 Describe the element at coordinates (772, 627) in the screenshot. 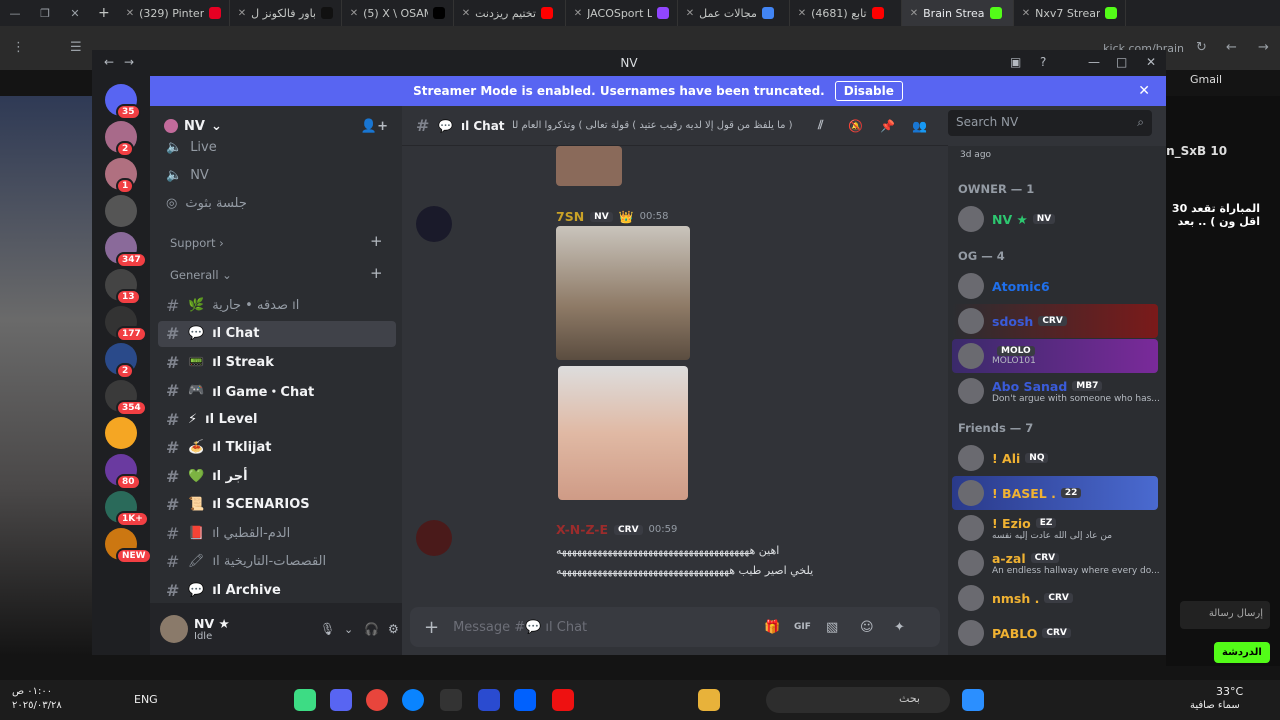

I see `gift-icon: 🎁` at that location.